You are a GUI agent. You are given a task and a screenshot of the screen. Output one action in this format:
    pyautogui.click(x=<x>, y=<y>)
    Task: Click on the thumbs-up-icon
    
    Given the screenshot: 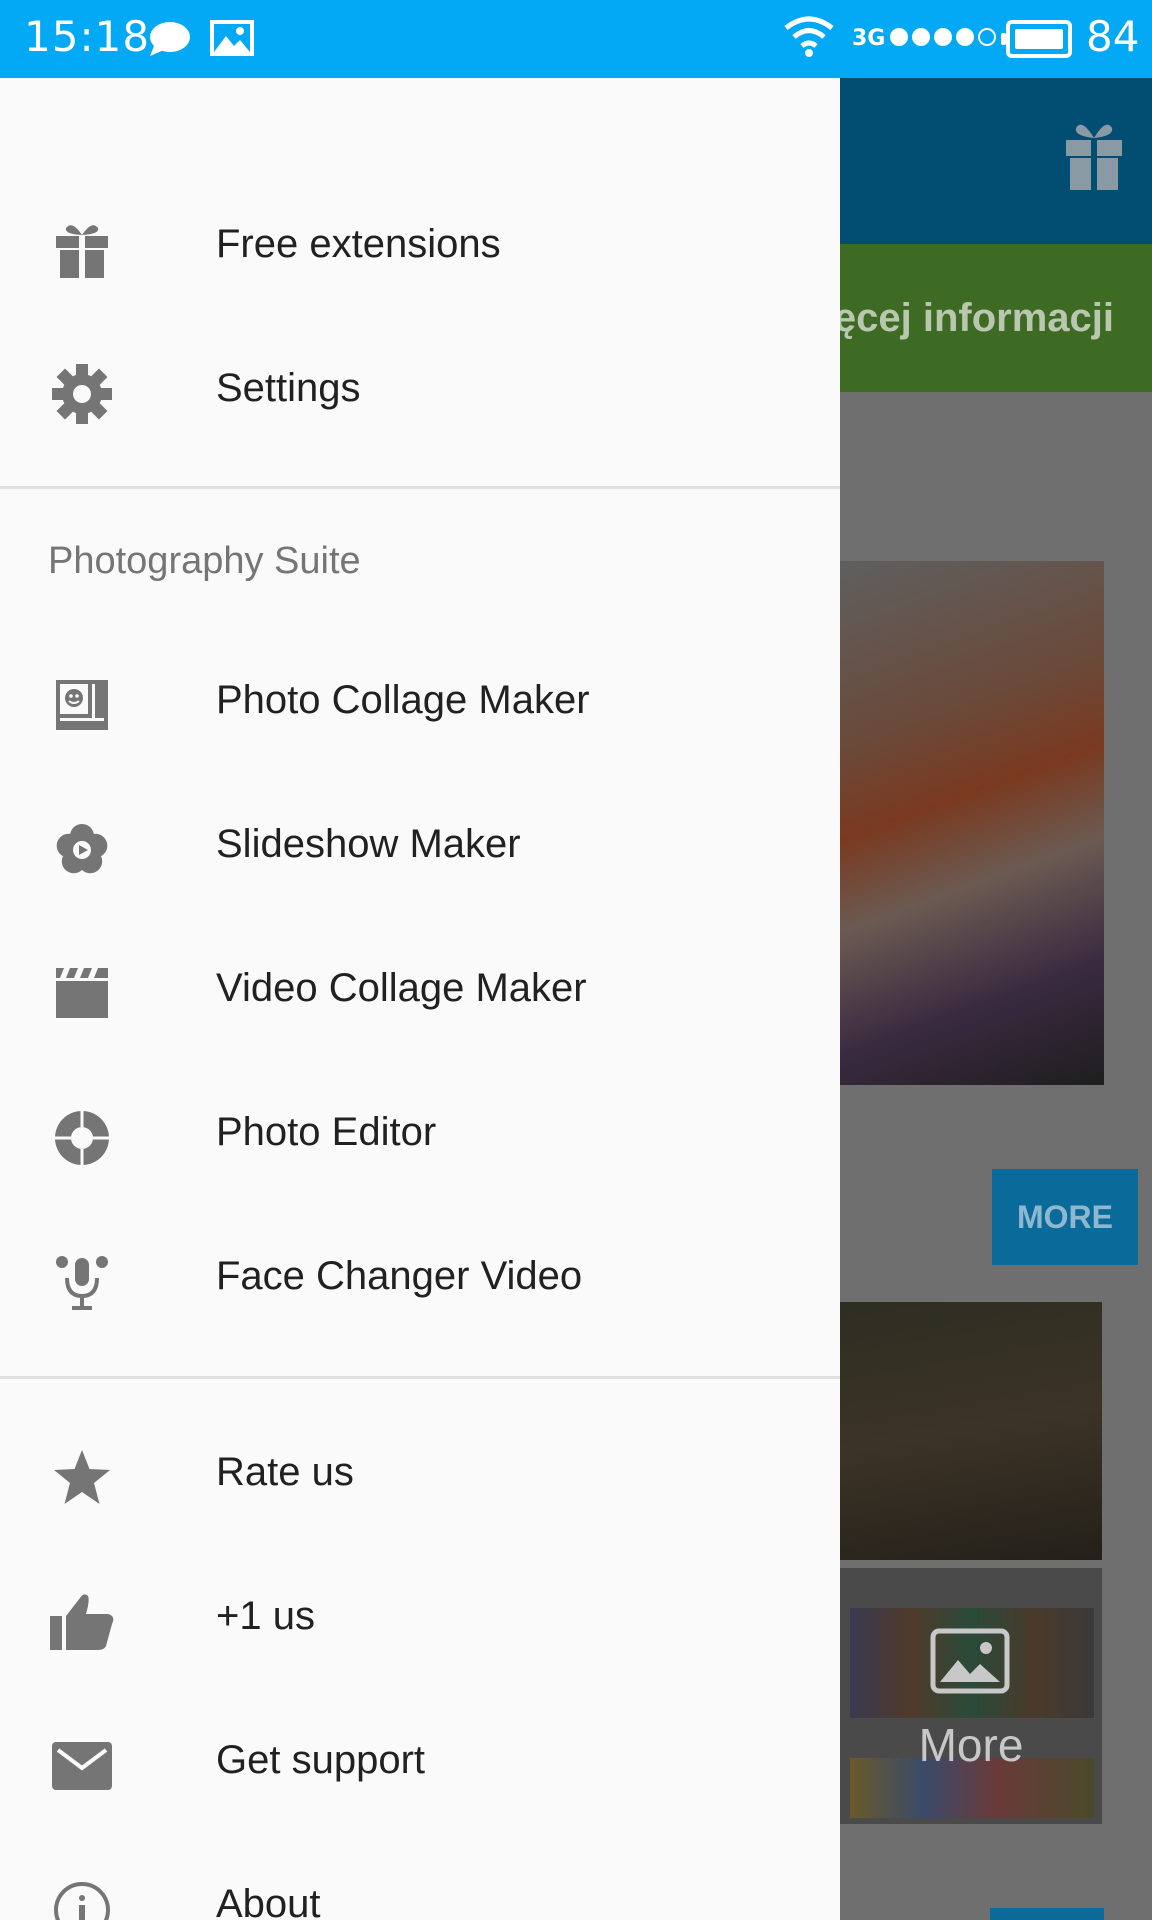 What is the action you would take?
    pyautogui.click(x=82, y=1622)
    